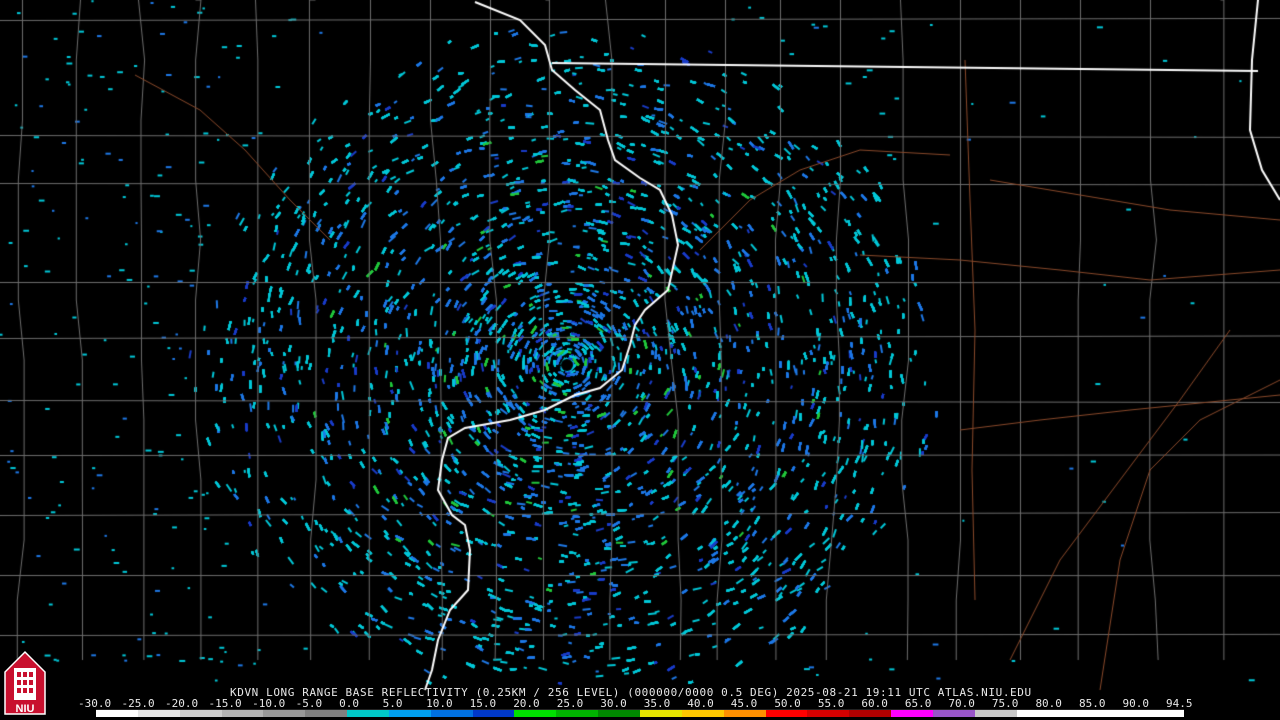 The height and width of the screenshot is (720, 1280). What do you see at coordinates (25, 709) in the screenshot?
I see `logo-text: NIU` at bounding box center [25, 709].